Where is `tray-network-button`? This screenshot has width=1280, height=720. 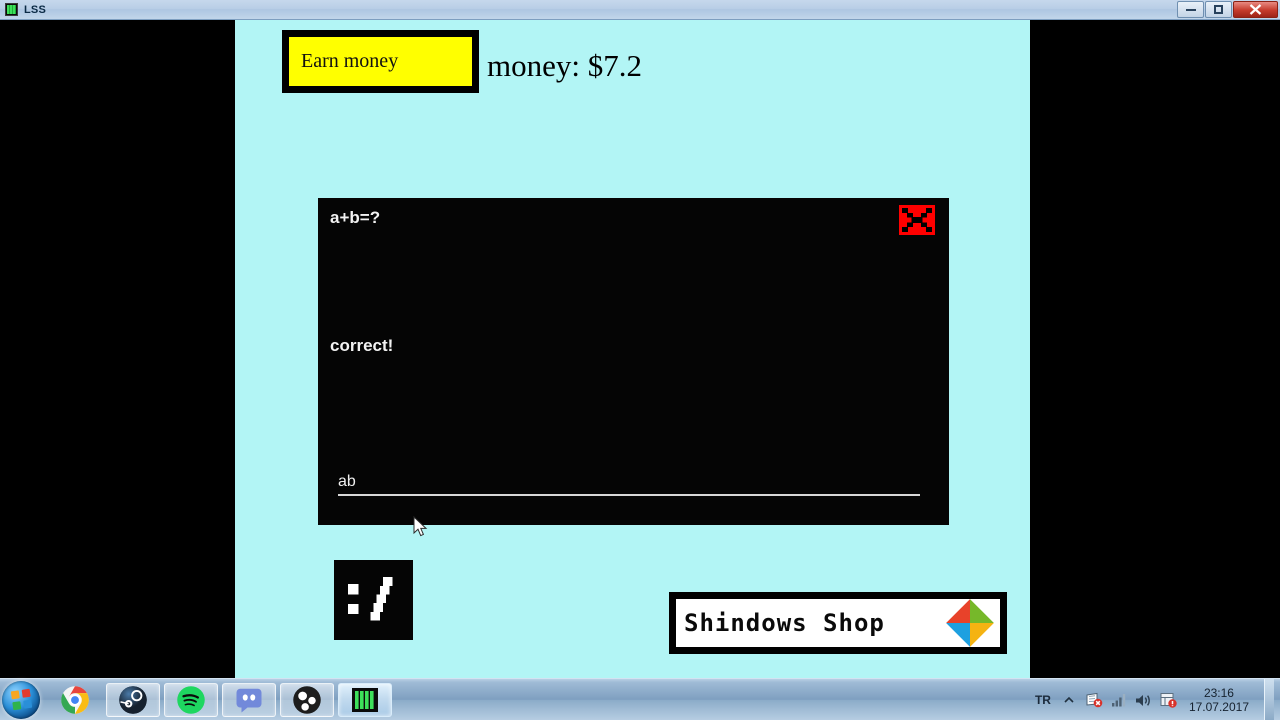 tray-network-button is located at coordinates (1094, 700).